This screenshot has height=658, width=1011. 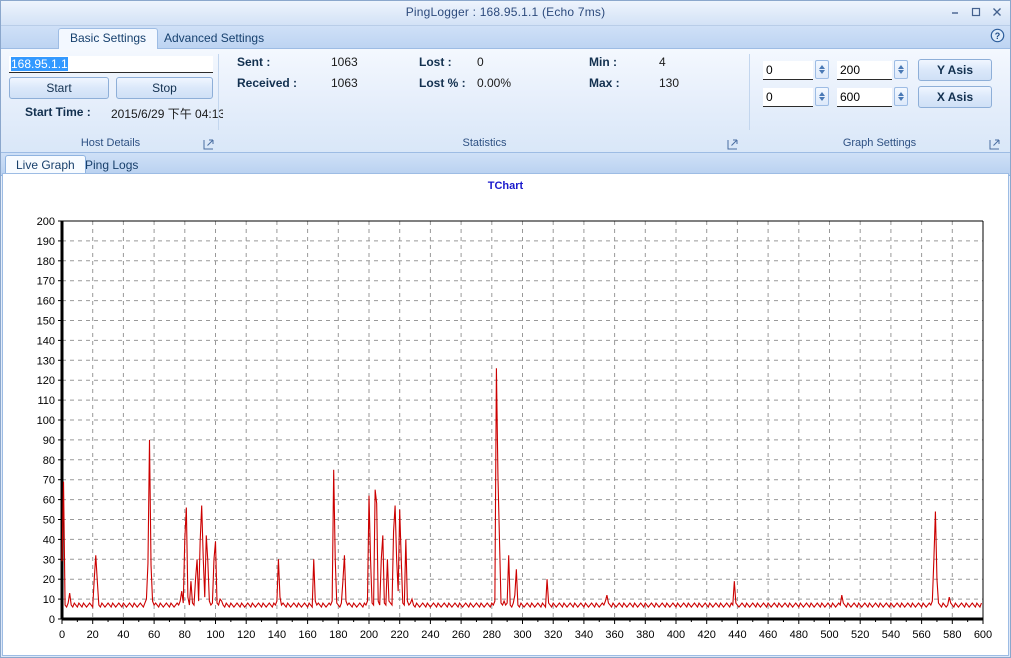 I want to click on title-bar: PingLogger : 168.95.1.1 (Echo 7ms), so click(x=505, y=13).